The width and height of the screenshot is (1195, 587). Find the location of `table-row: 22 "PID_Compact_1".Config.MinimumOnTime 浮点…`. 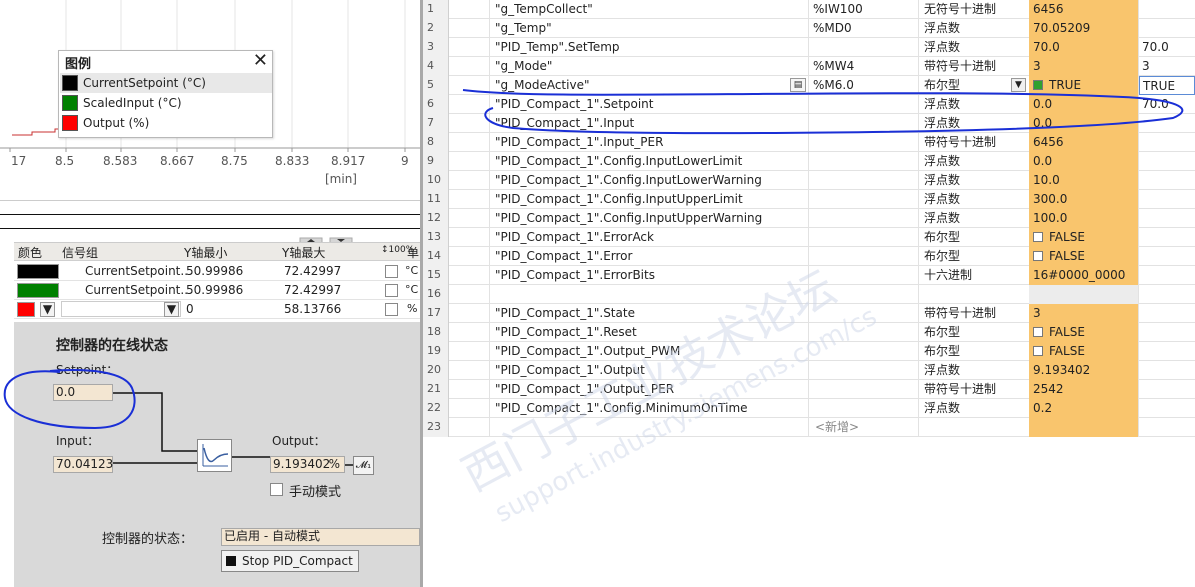

table-row: 22 "PID_Compact_1".Config.MinimumOnTime 浮点… is located at coordinates (809, 408).